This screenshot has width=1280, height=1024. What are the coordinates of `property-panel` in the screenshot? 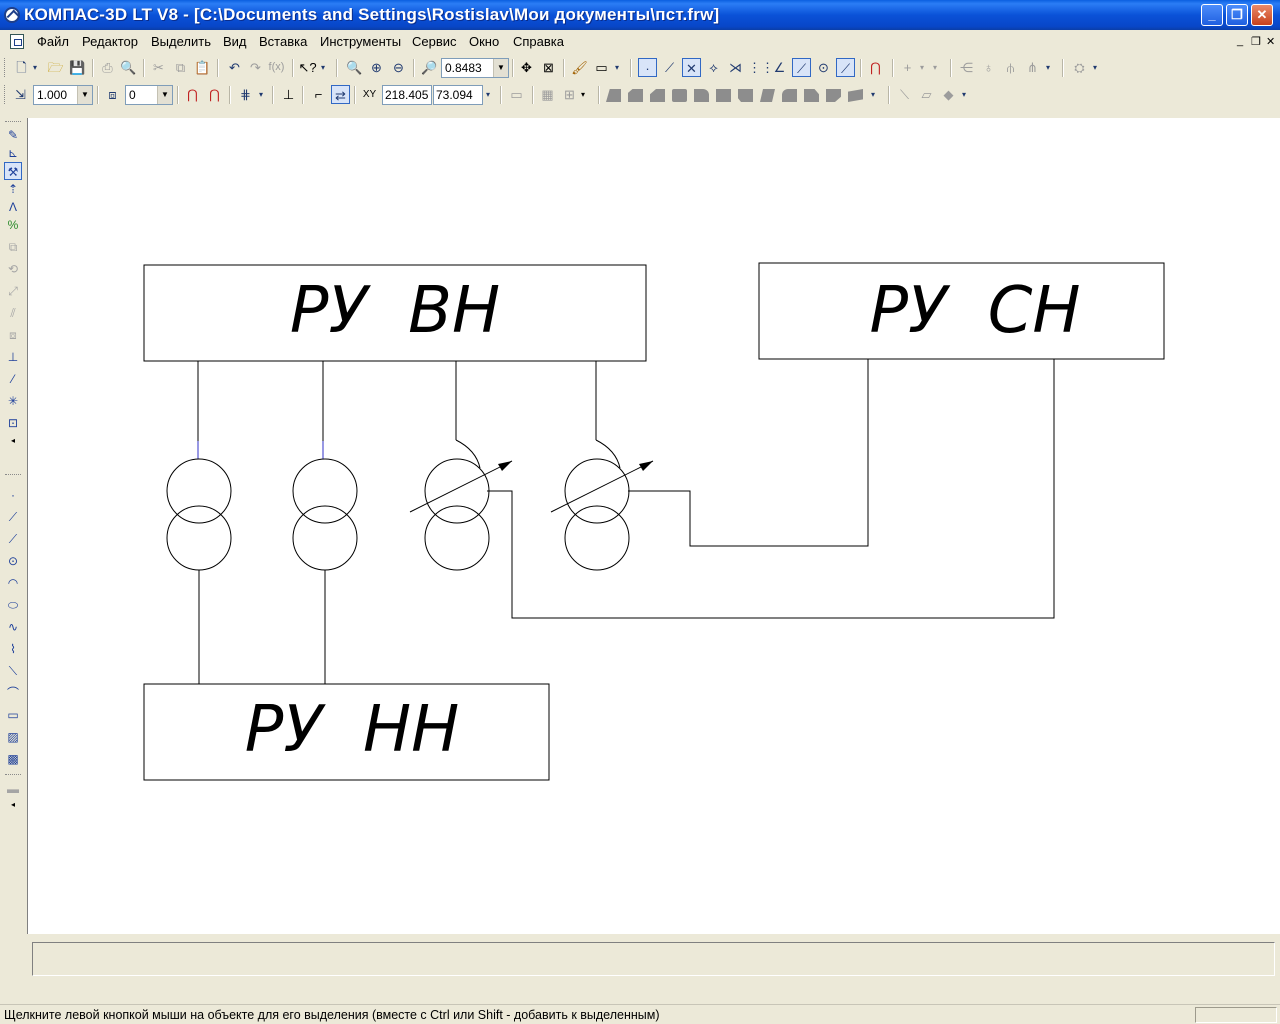 It's located at (653, 959).